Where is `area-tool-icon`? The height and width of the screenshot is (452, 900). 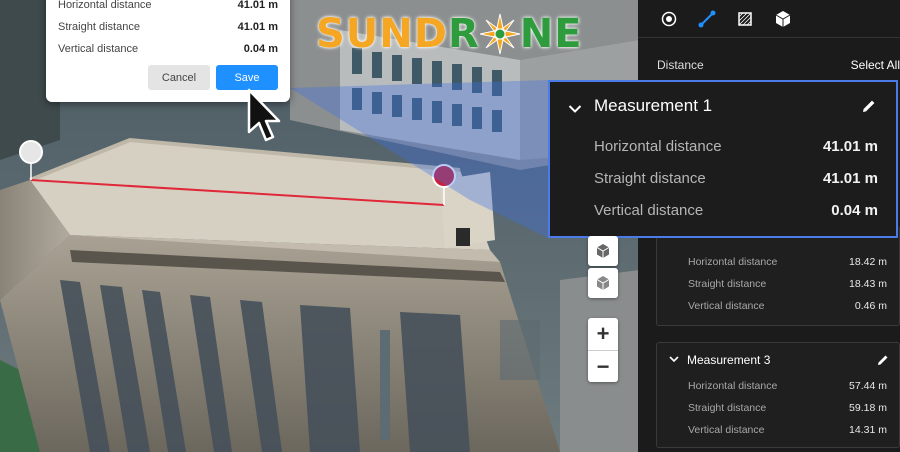
area-tool-icon is located at coordinates (745, 19).